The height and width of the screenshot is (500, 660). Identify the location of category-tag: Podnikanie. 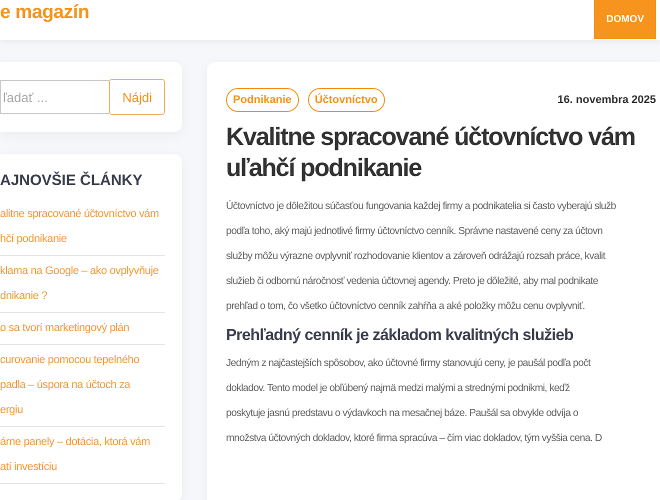
(262, 100).